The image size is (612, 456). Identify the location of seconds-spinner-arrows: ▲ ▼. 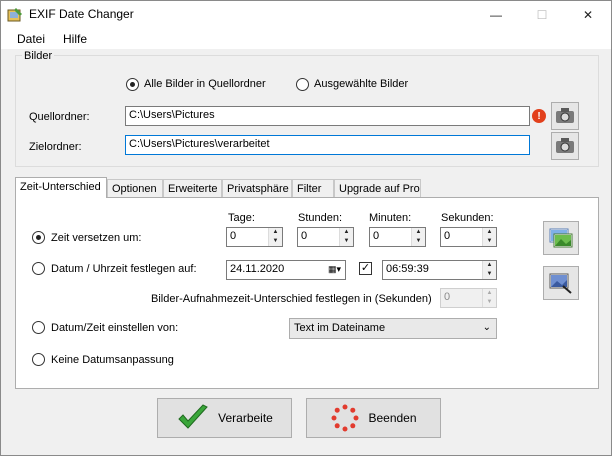
(489, 237).